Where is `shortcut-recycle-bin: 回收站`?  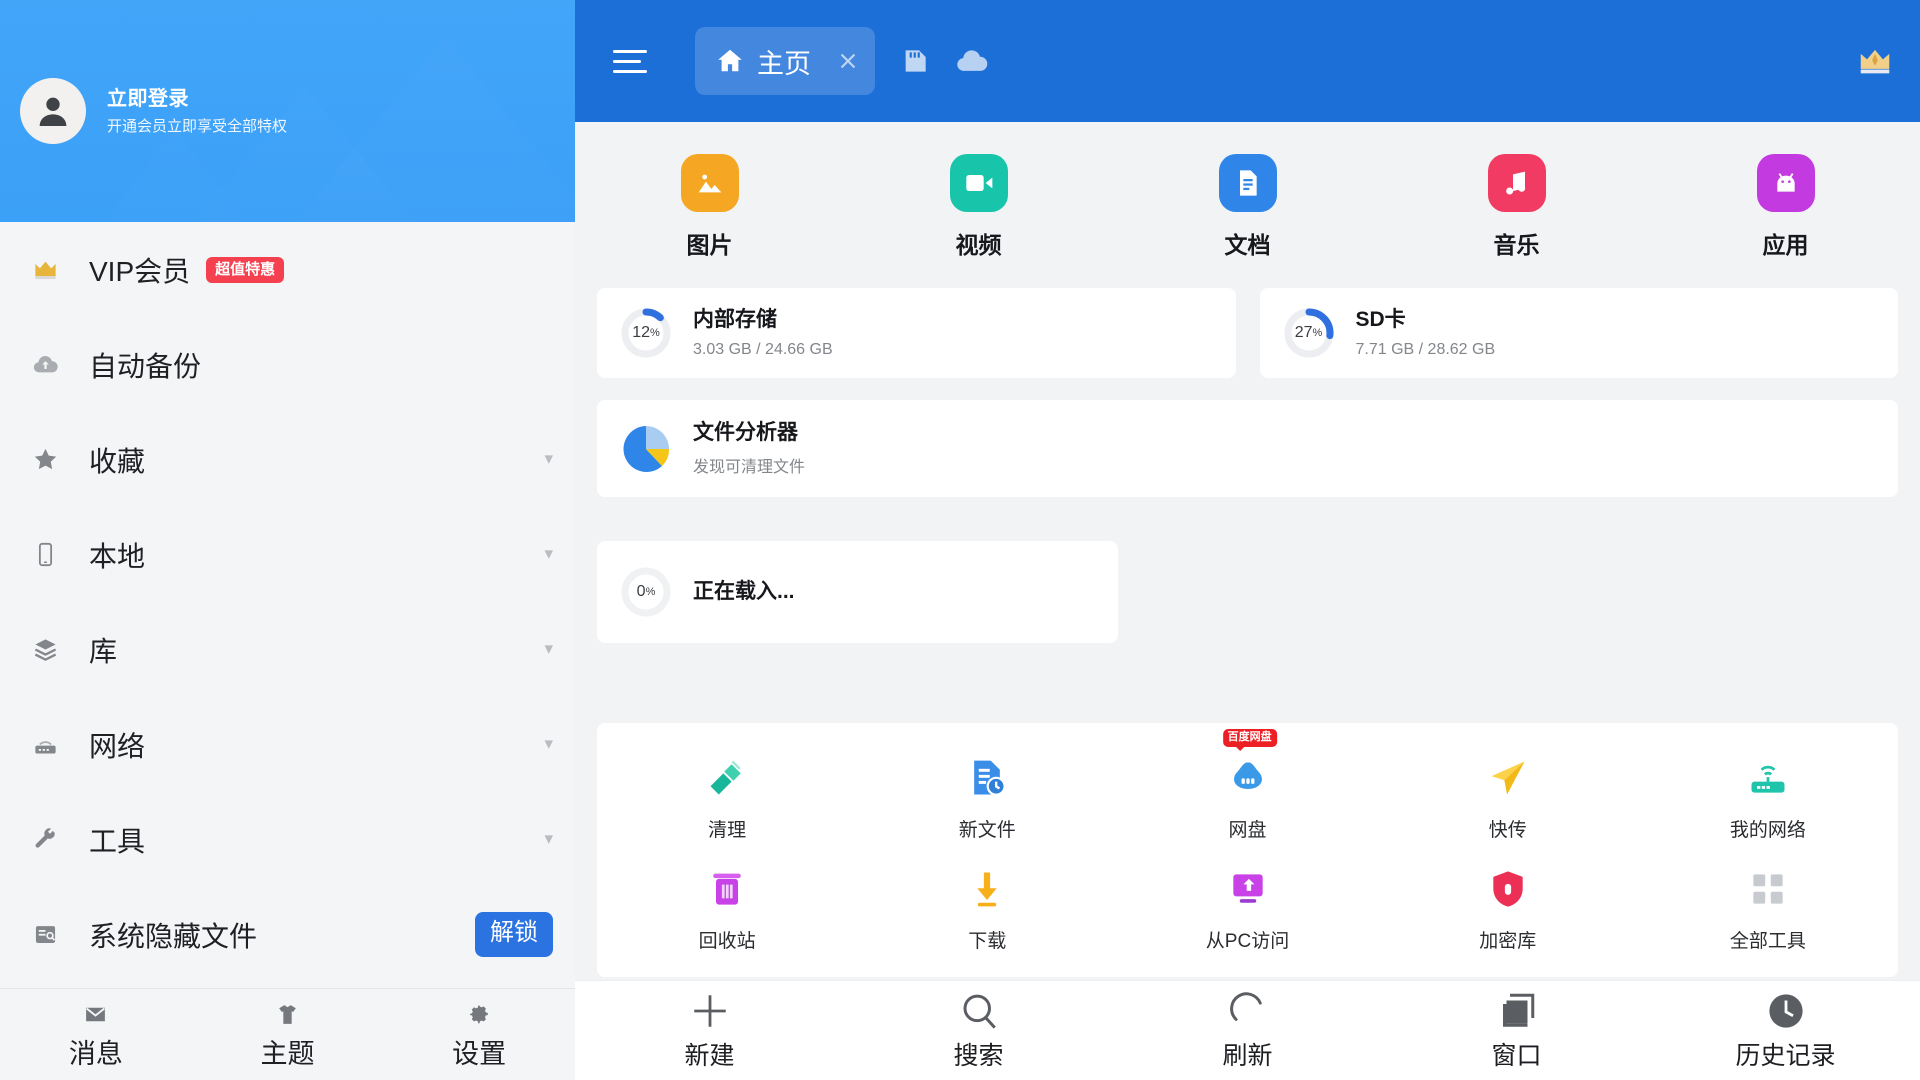 shortcut-recycle-bin: 回收站 is located at coordinates (727, 911).